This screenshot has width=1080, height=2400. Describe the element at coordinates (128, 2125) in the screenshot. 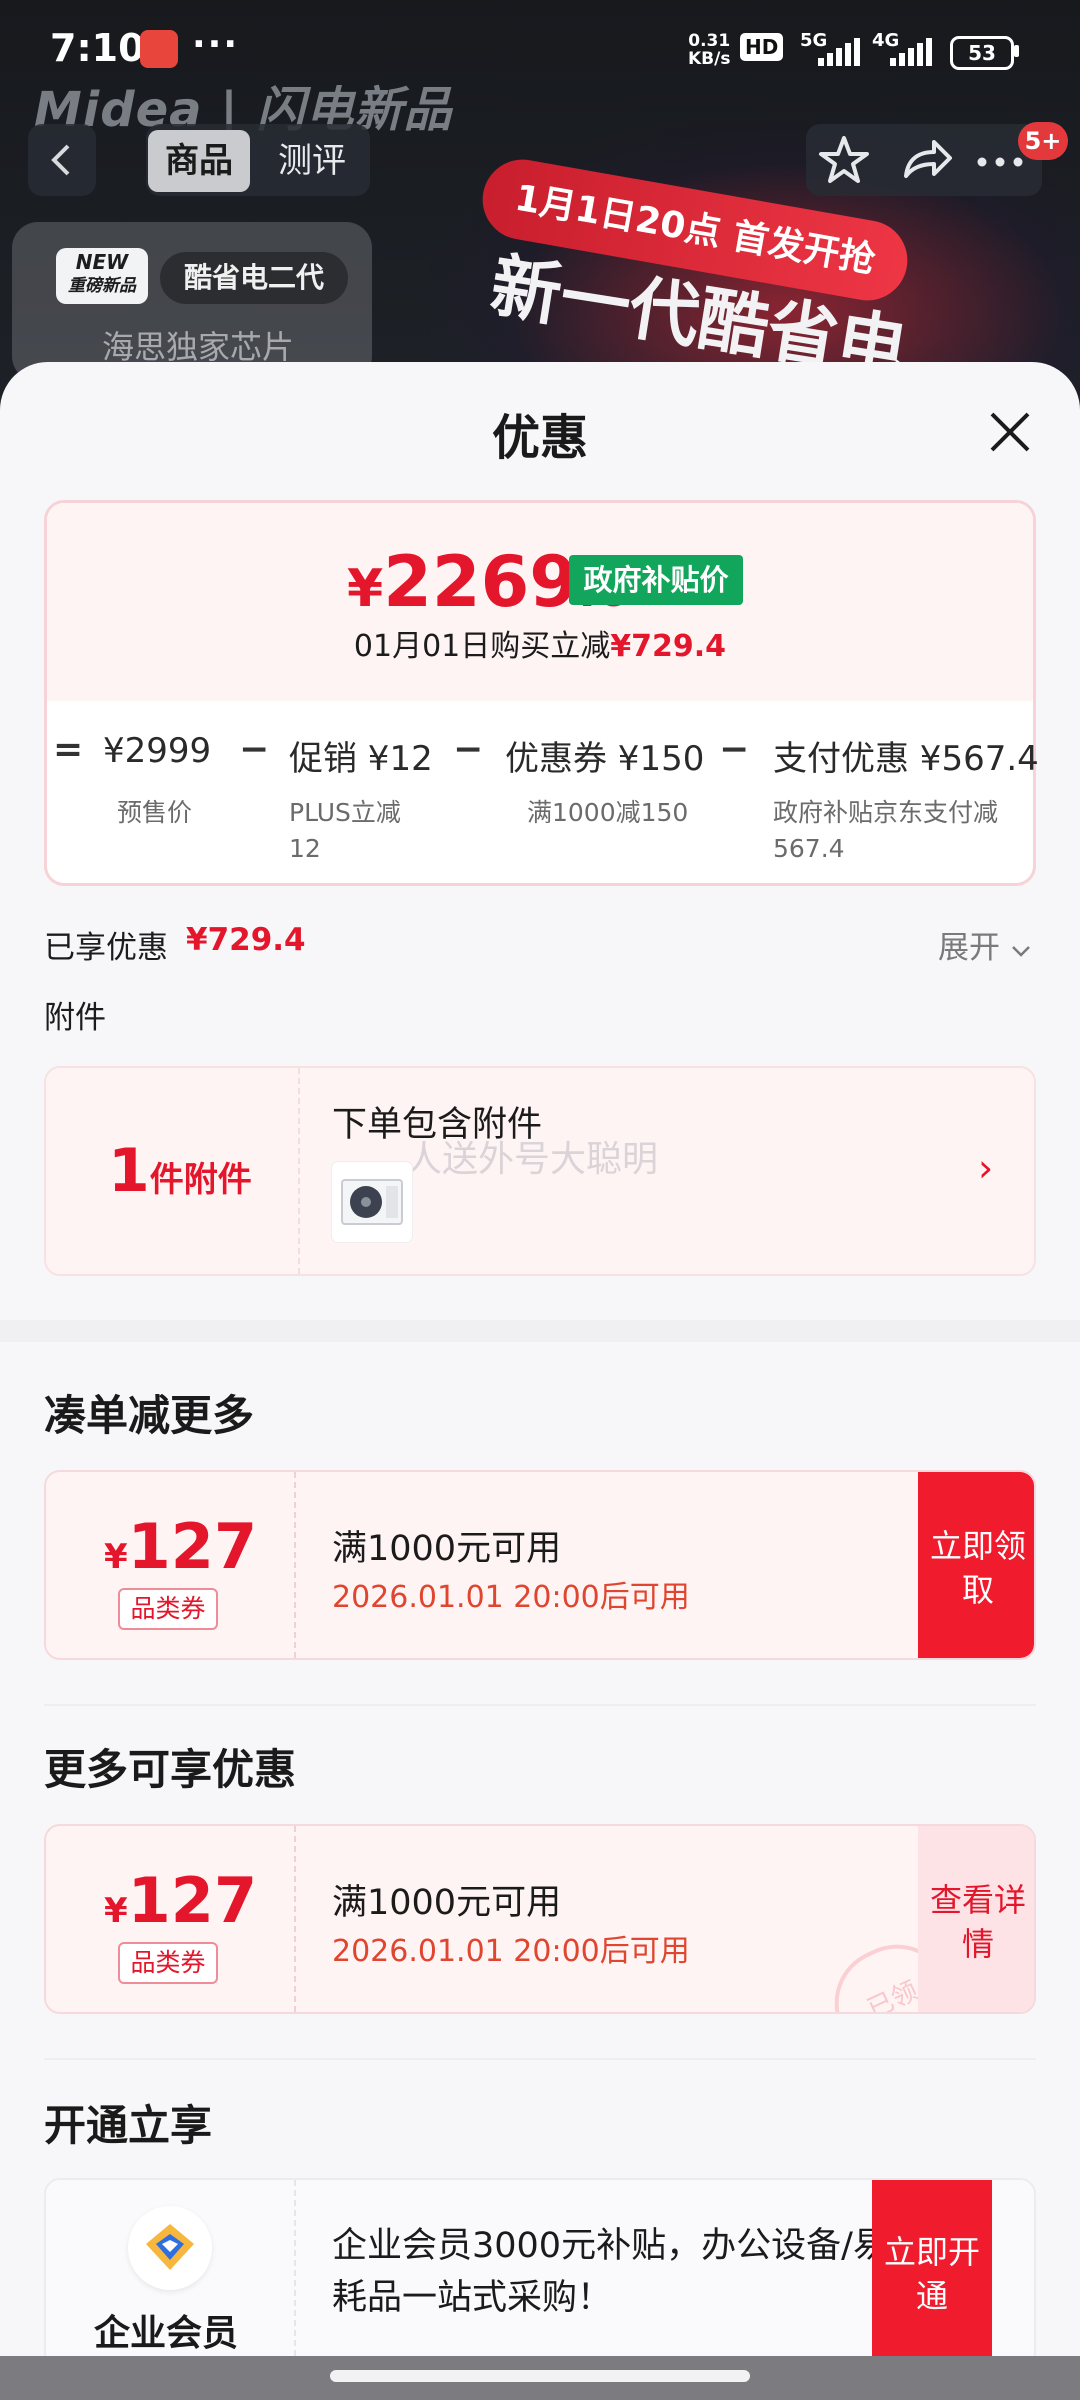

I see `membership-section-title: 开通立享` at that location.